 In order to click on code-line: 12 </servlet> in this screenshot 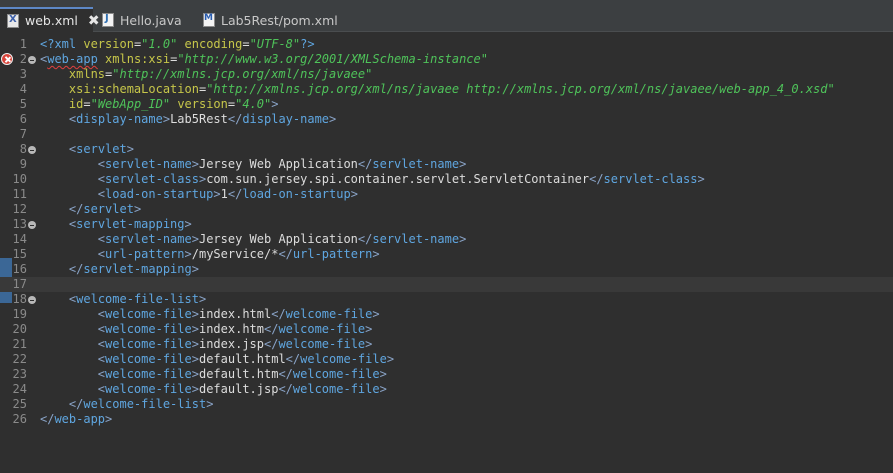, I will do `click(446, 209)`.